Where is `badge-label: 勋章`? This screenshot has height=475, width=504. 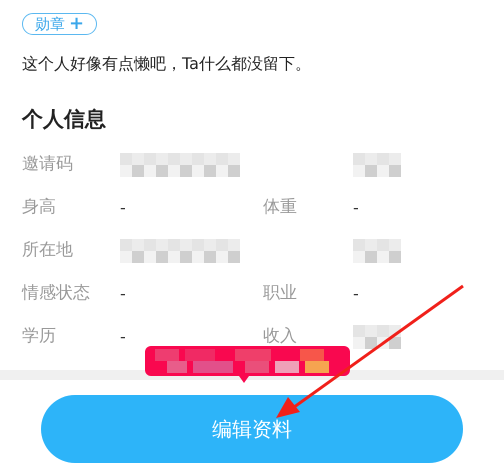 badge-label: 勋章 is located at coordinates (50, 24).